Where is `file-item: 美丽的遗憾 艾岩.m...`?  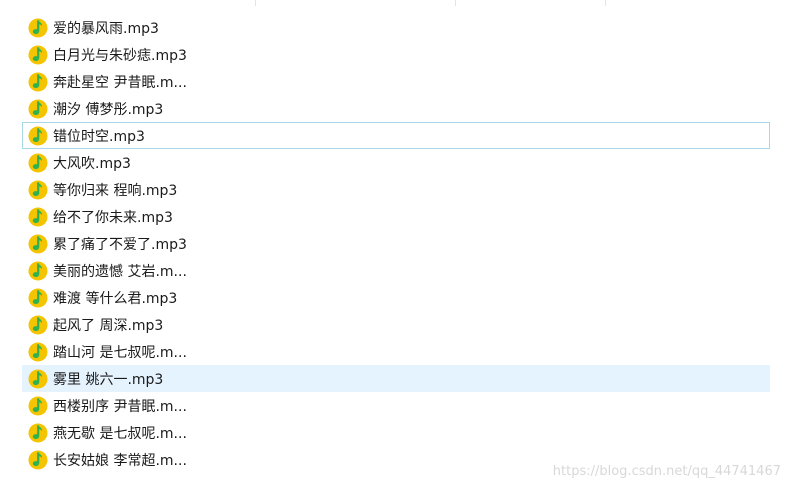
file-item: 美丽的遗憾 艾岩.m... is located at coordinates (396, 270).